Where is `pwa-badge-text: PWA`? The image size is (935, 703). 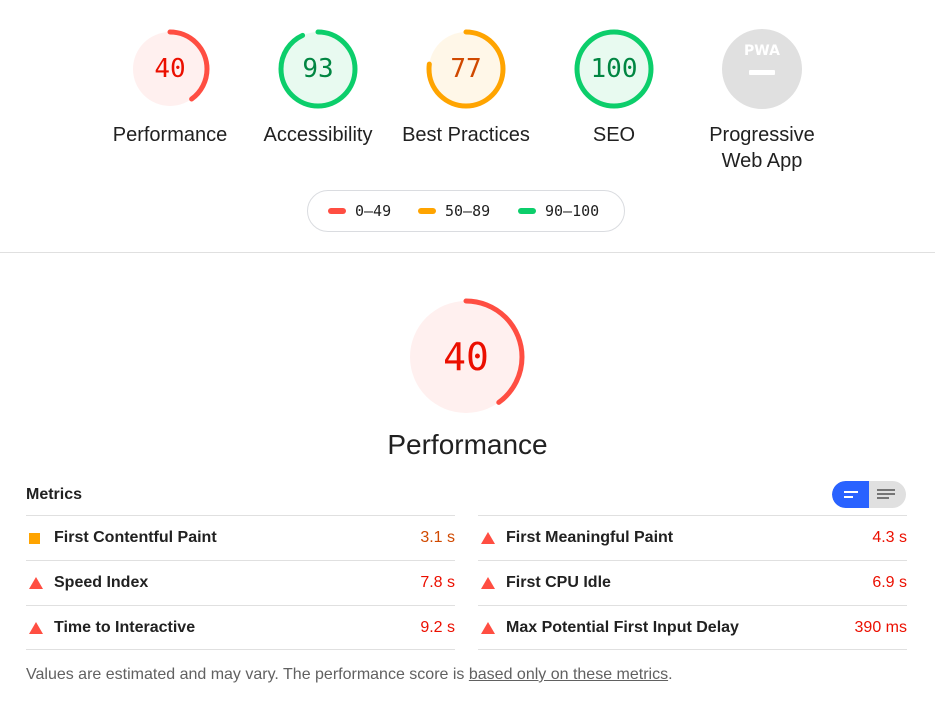 pwa-badge-text: PWA is located at coordinates (762, 51).